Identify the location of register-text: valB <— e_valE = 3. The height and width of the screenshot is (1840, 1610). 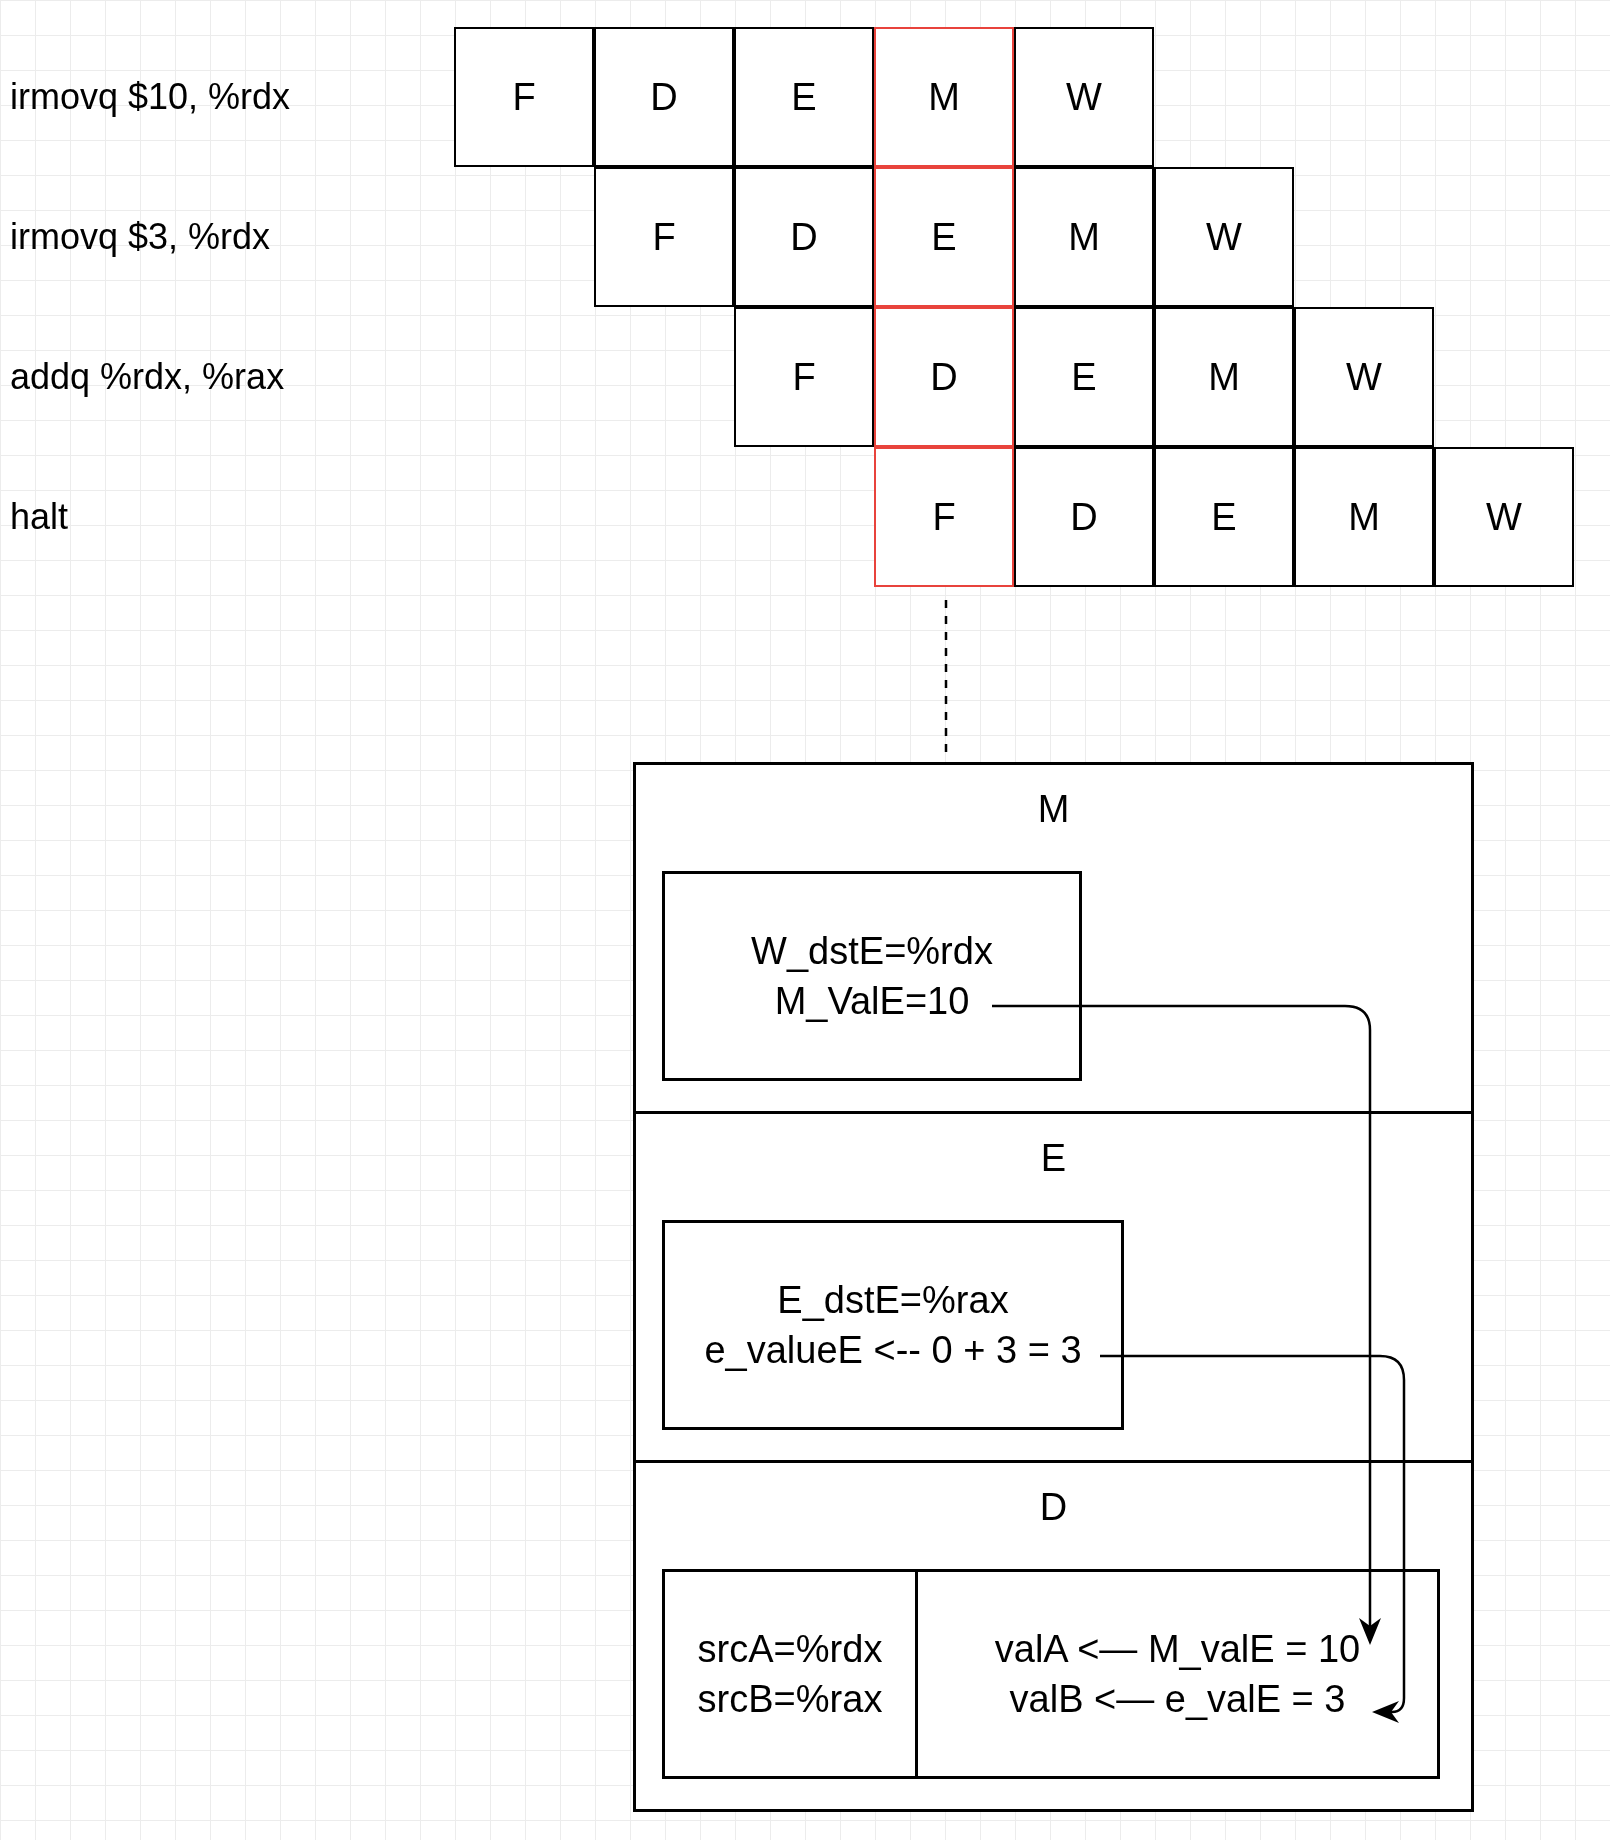
(1177, 1699).